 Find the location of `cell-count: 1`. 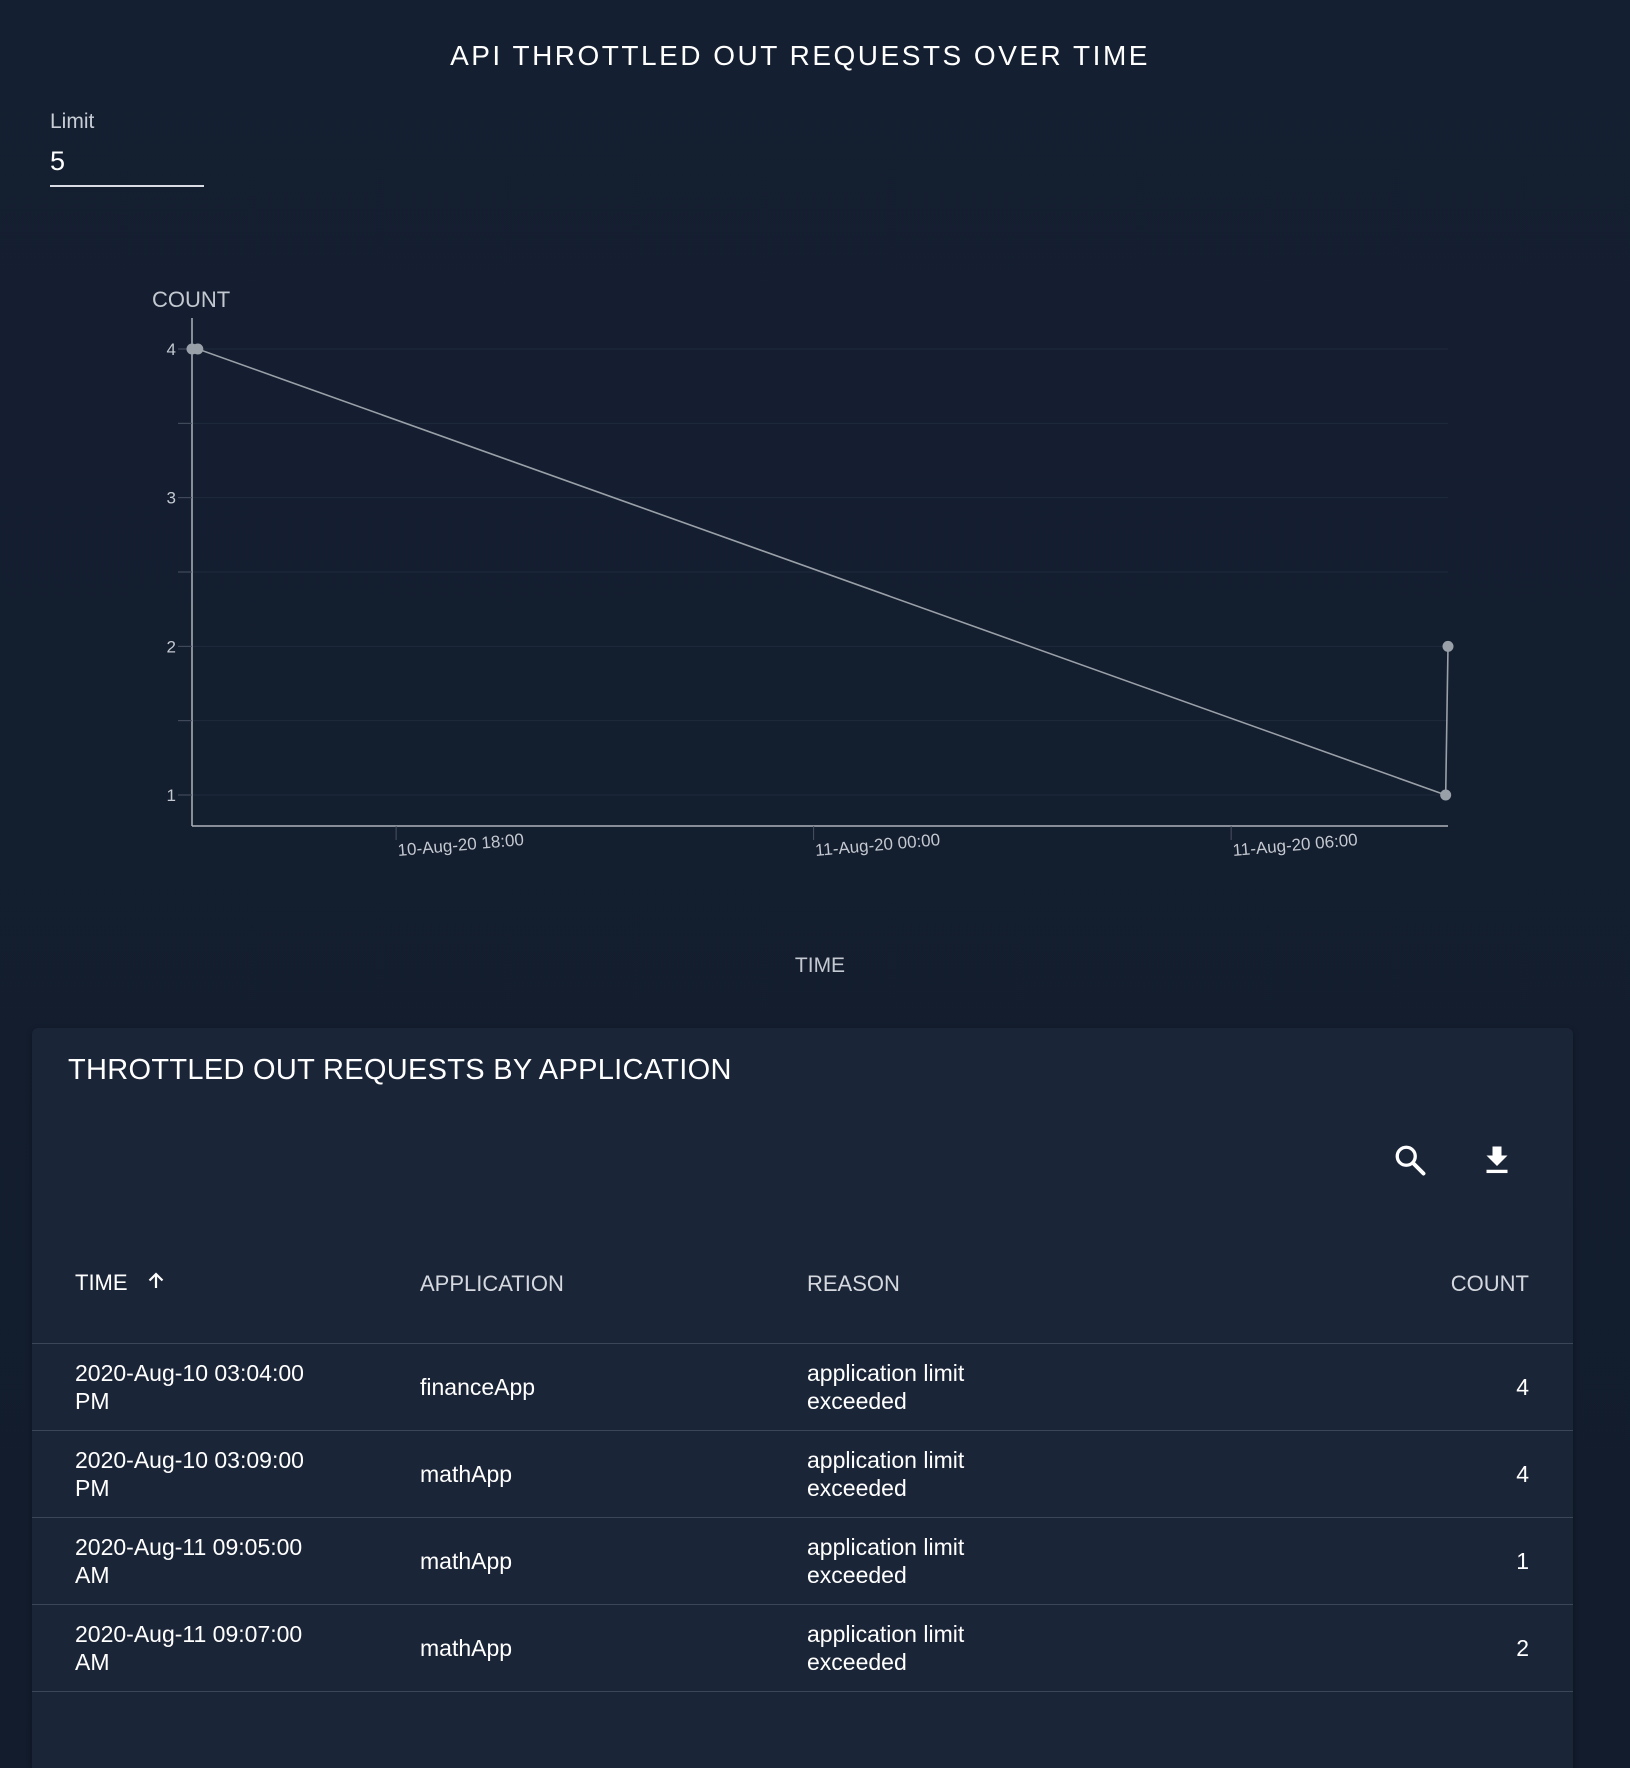

cell-count: 1 is located at coordinates (1340, 1561).